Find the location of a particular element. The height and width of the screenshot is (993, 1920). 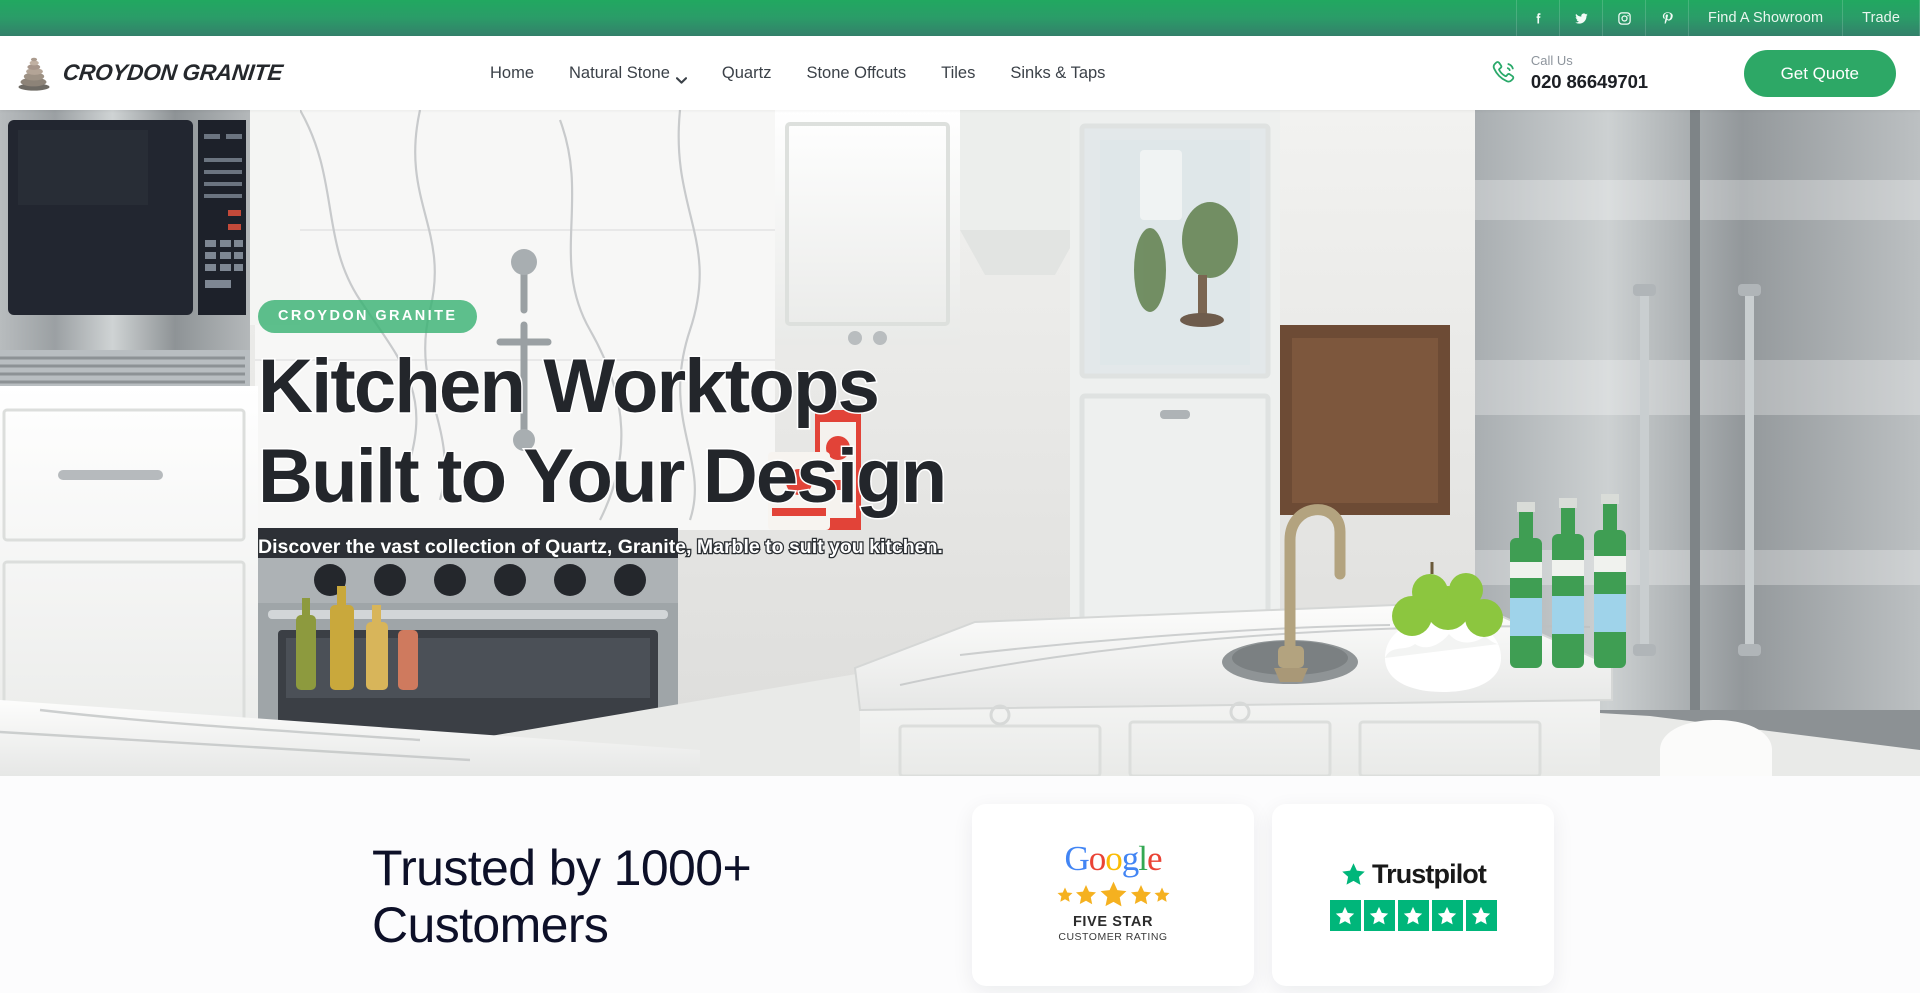

trustpilot-logo: Trustpilot is located at coordinates (1413, 874).